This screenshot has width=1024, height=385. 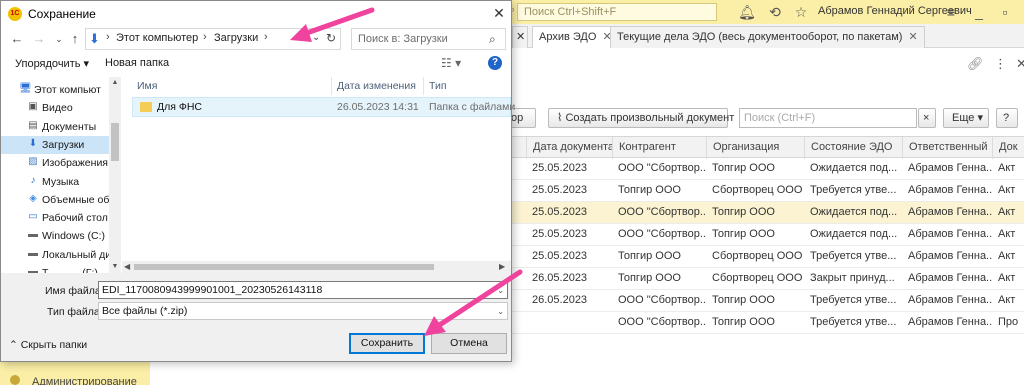 What do you see at coordinates (775, 12) in the screenshot?
I see `history-icon: ⟲` at bounding box center [775, 12].